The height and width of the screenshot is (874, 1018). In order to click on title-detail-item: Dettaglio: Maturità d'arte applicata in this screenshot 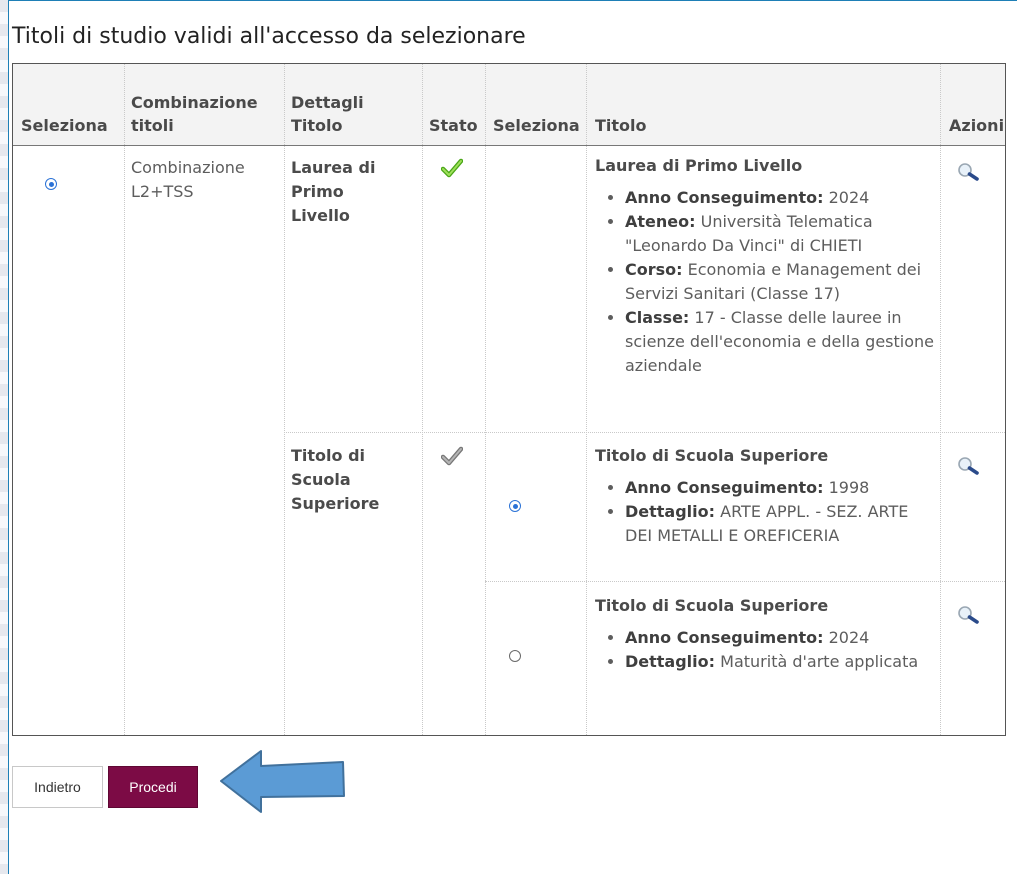, I will do `click(780, 662)`.